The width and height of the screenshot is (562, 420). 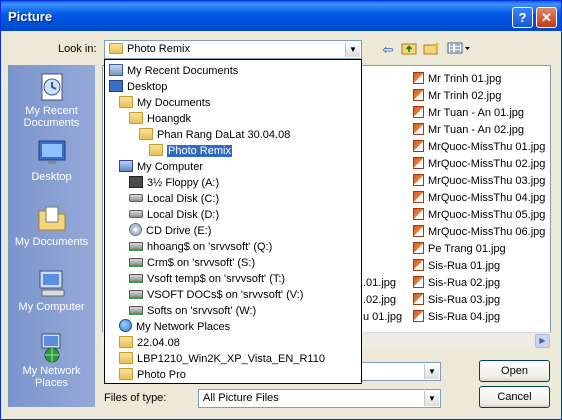 I want to click on dropdown-item: My Network Places, so click(x=174, y=327).